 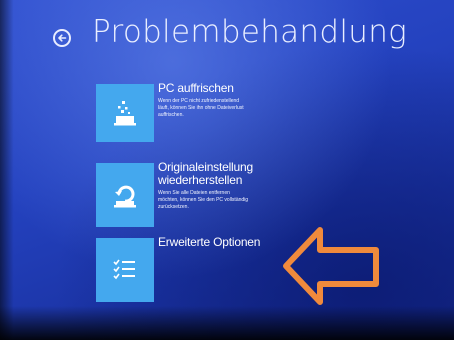 I want to click on checklist-icon, so click(x=124, y=269).